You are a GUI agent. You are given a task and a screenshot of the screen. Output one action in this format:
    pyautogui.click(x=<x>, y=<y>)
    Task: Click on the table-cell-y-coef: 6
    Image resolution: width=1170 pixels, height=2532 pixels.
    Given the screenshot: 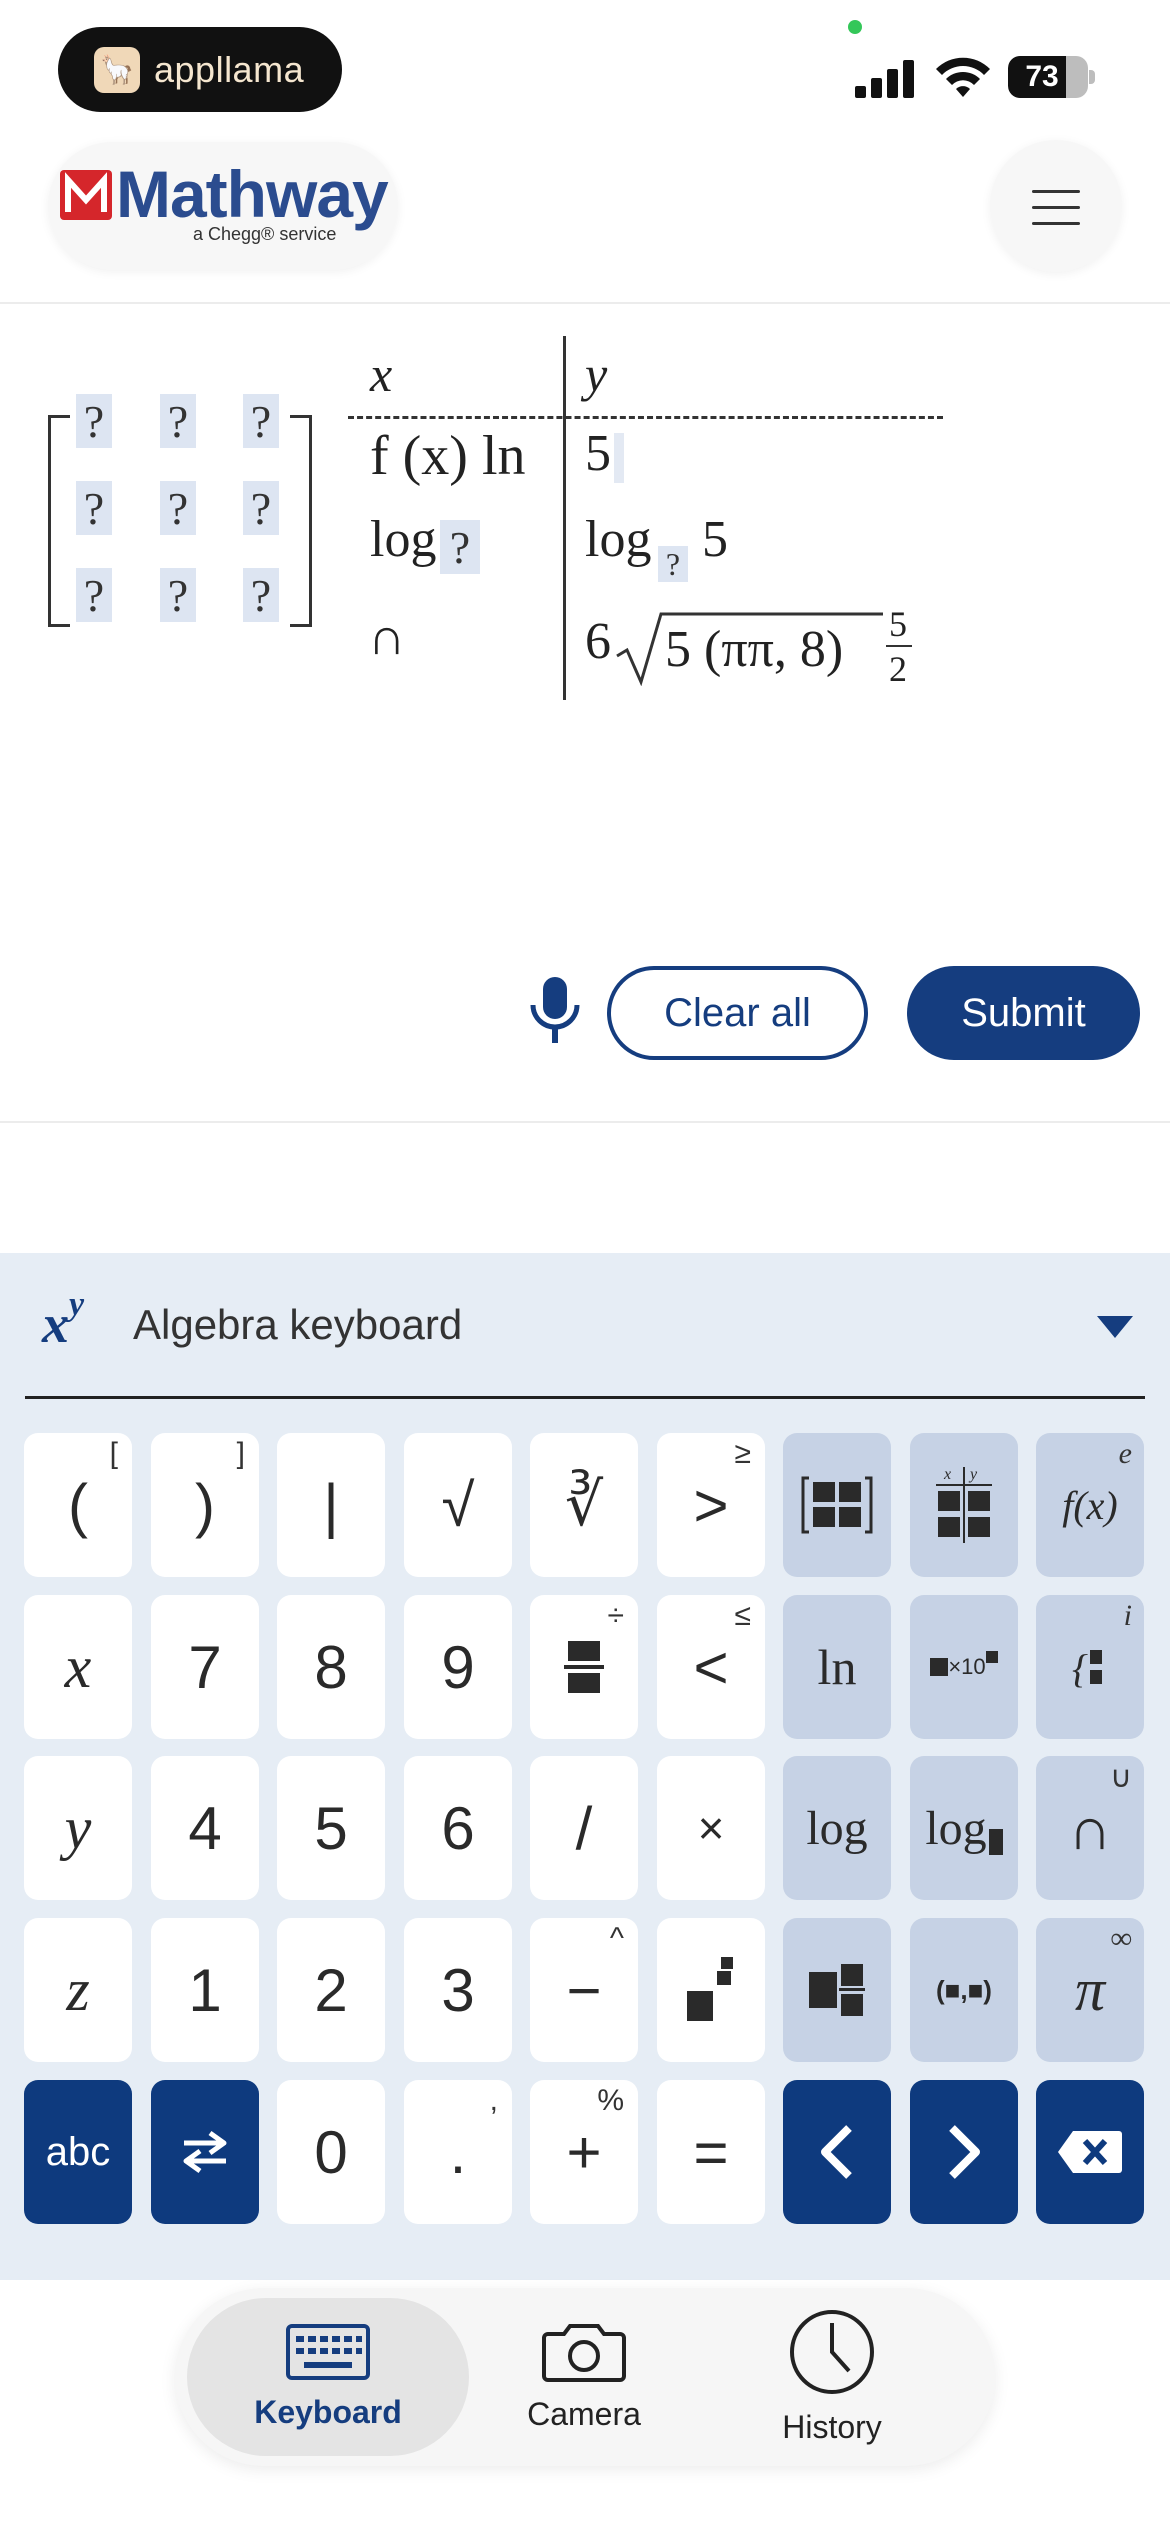 What is the action you would take?
    pyautogui.click(x=598, y=641)
    